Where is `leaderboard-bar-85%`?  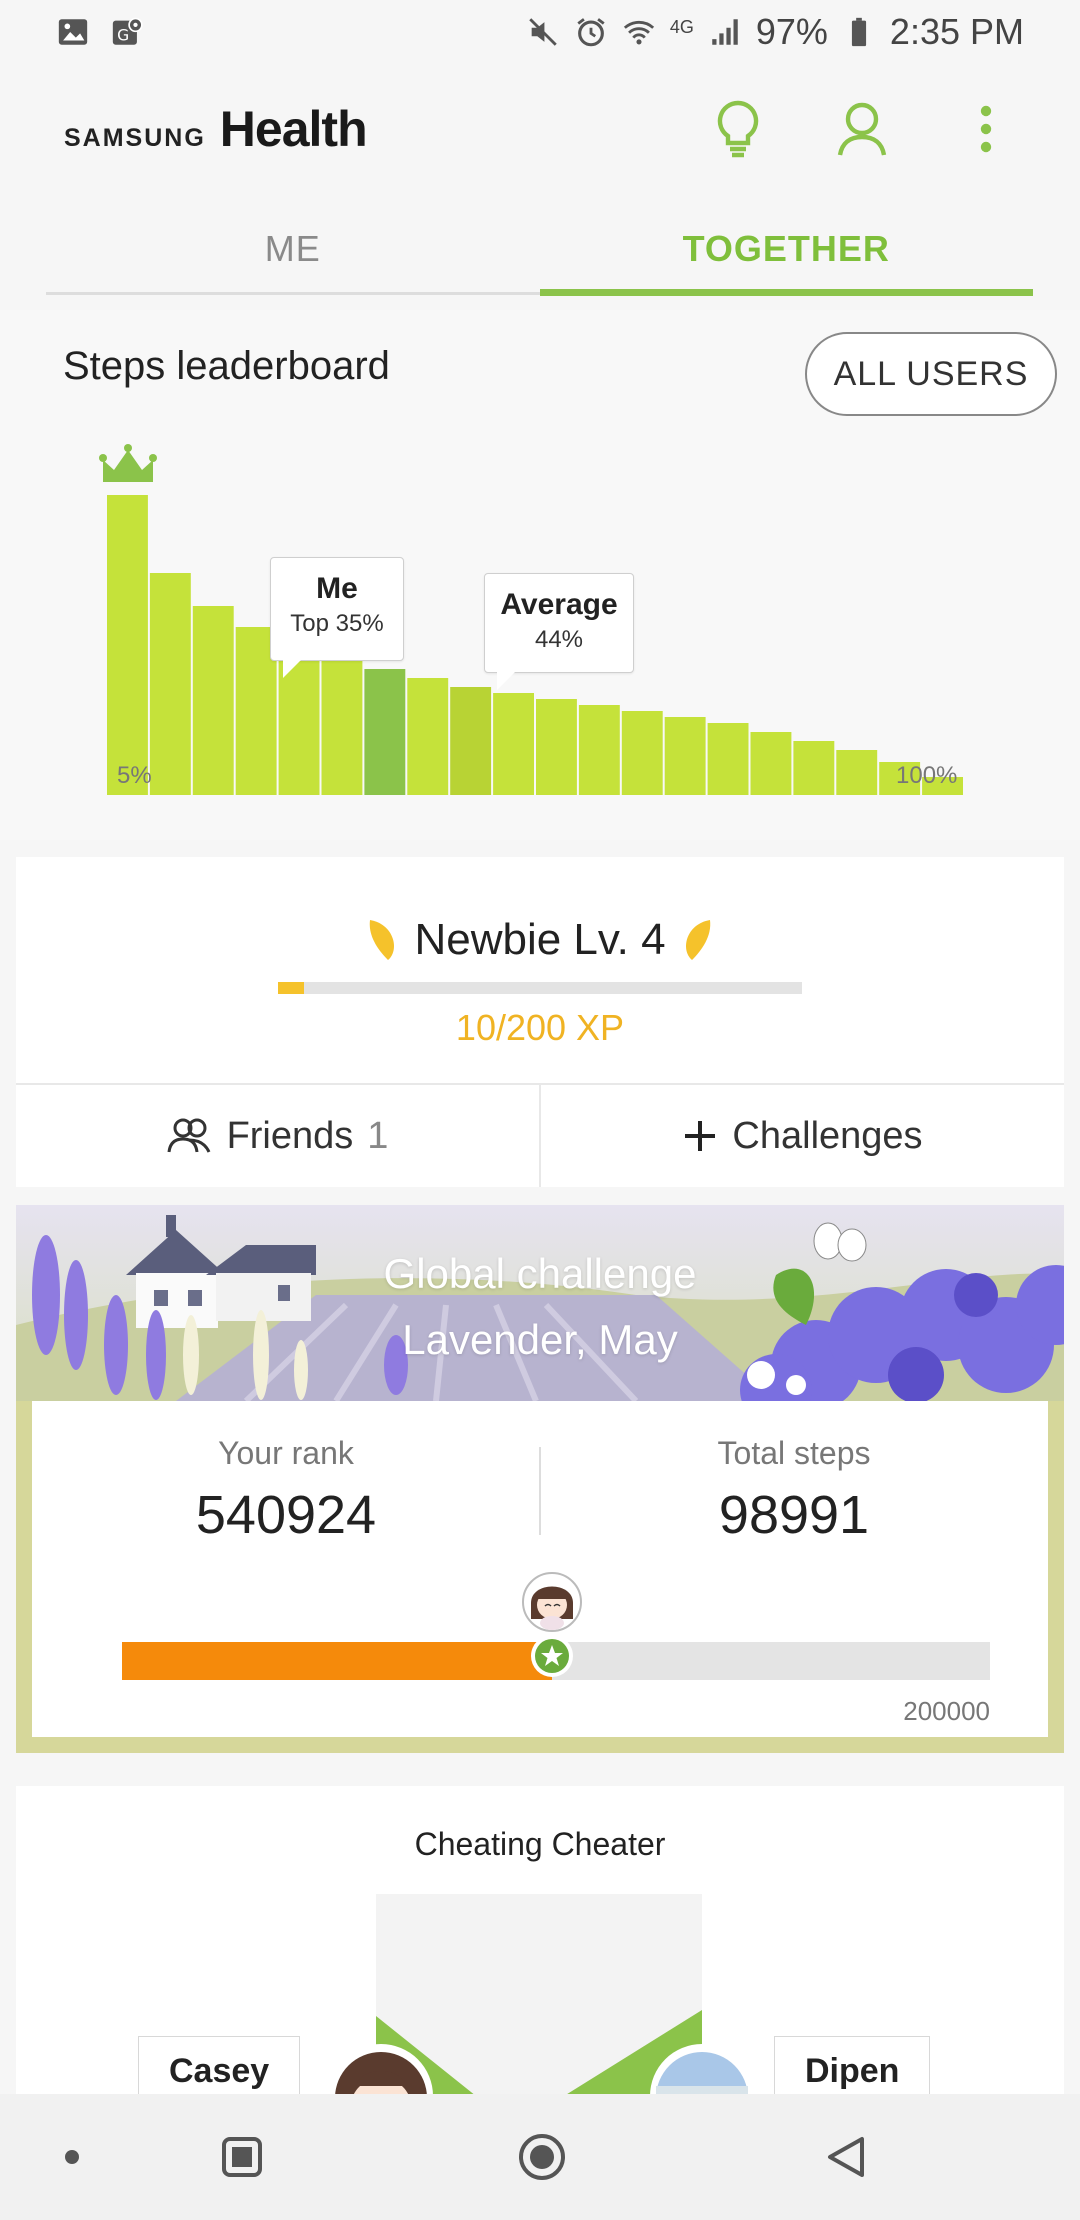 leaderboard-bar-85% is located at coordinates (814, 768).